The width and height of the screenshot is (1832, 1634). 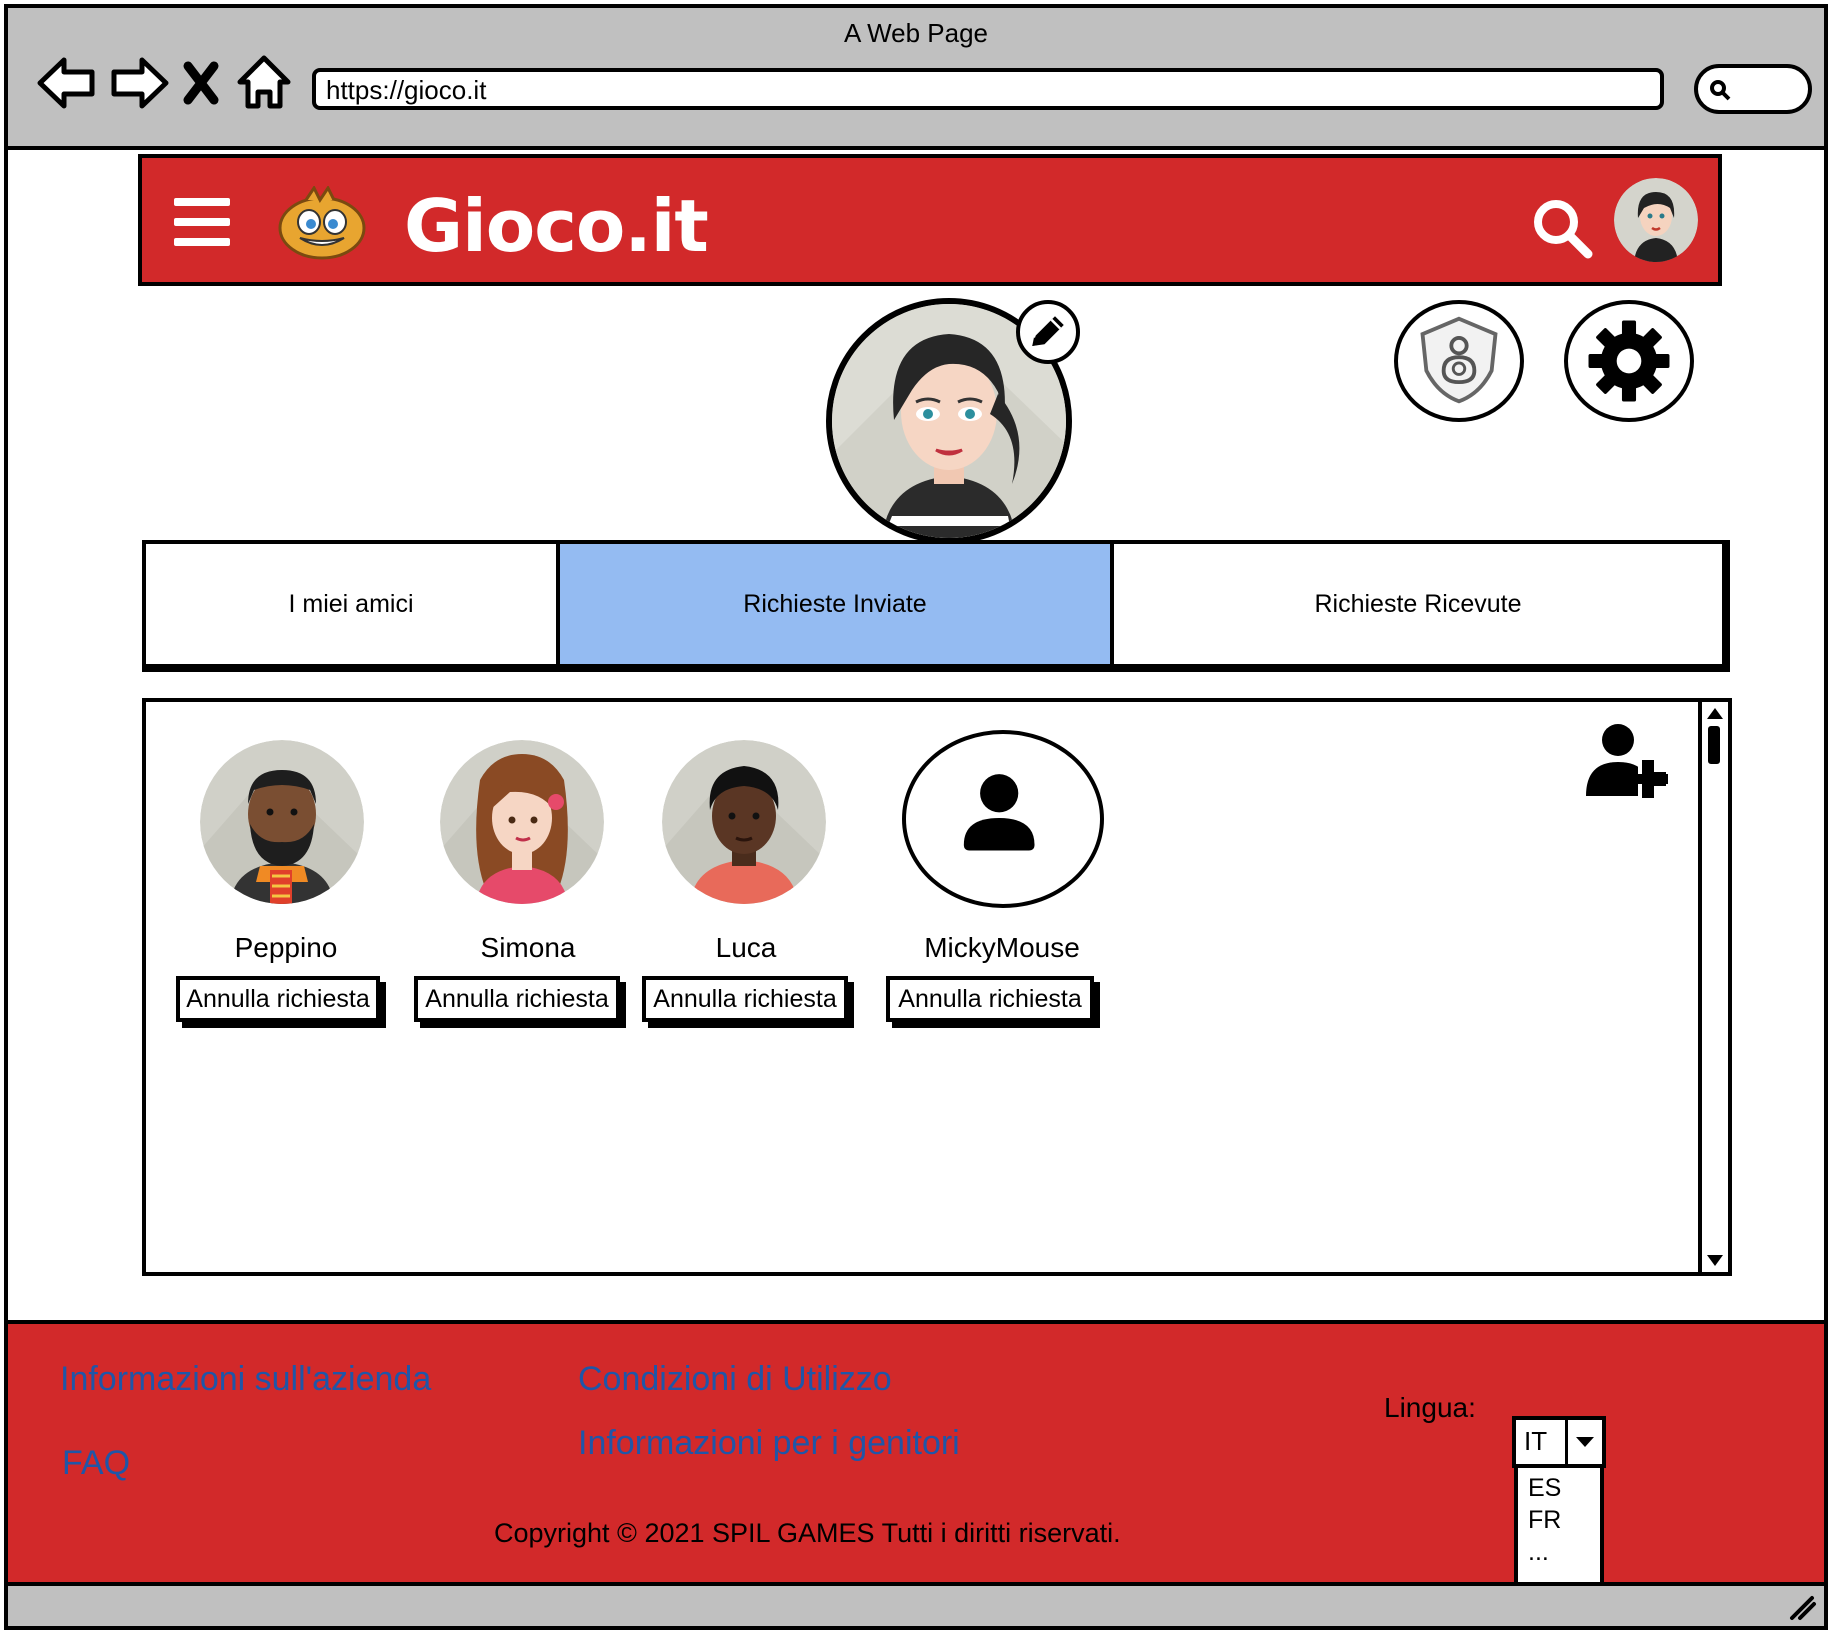 I want to click on friend-avatar-mickymouse, so click(x=1003, y=819).